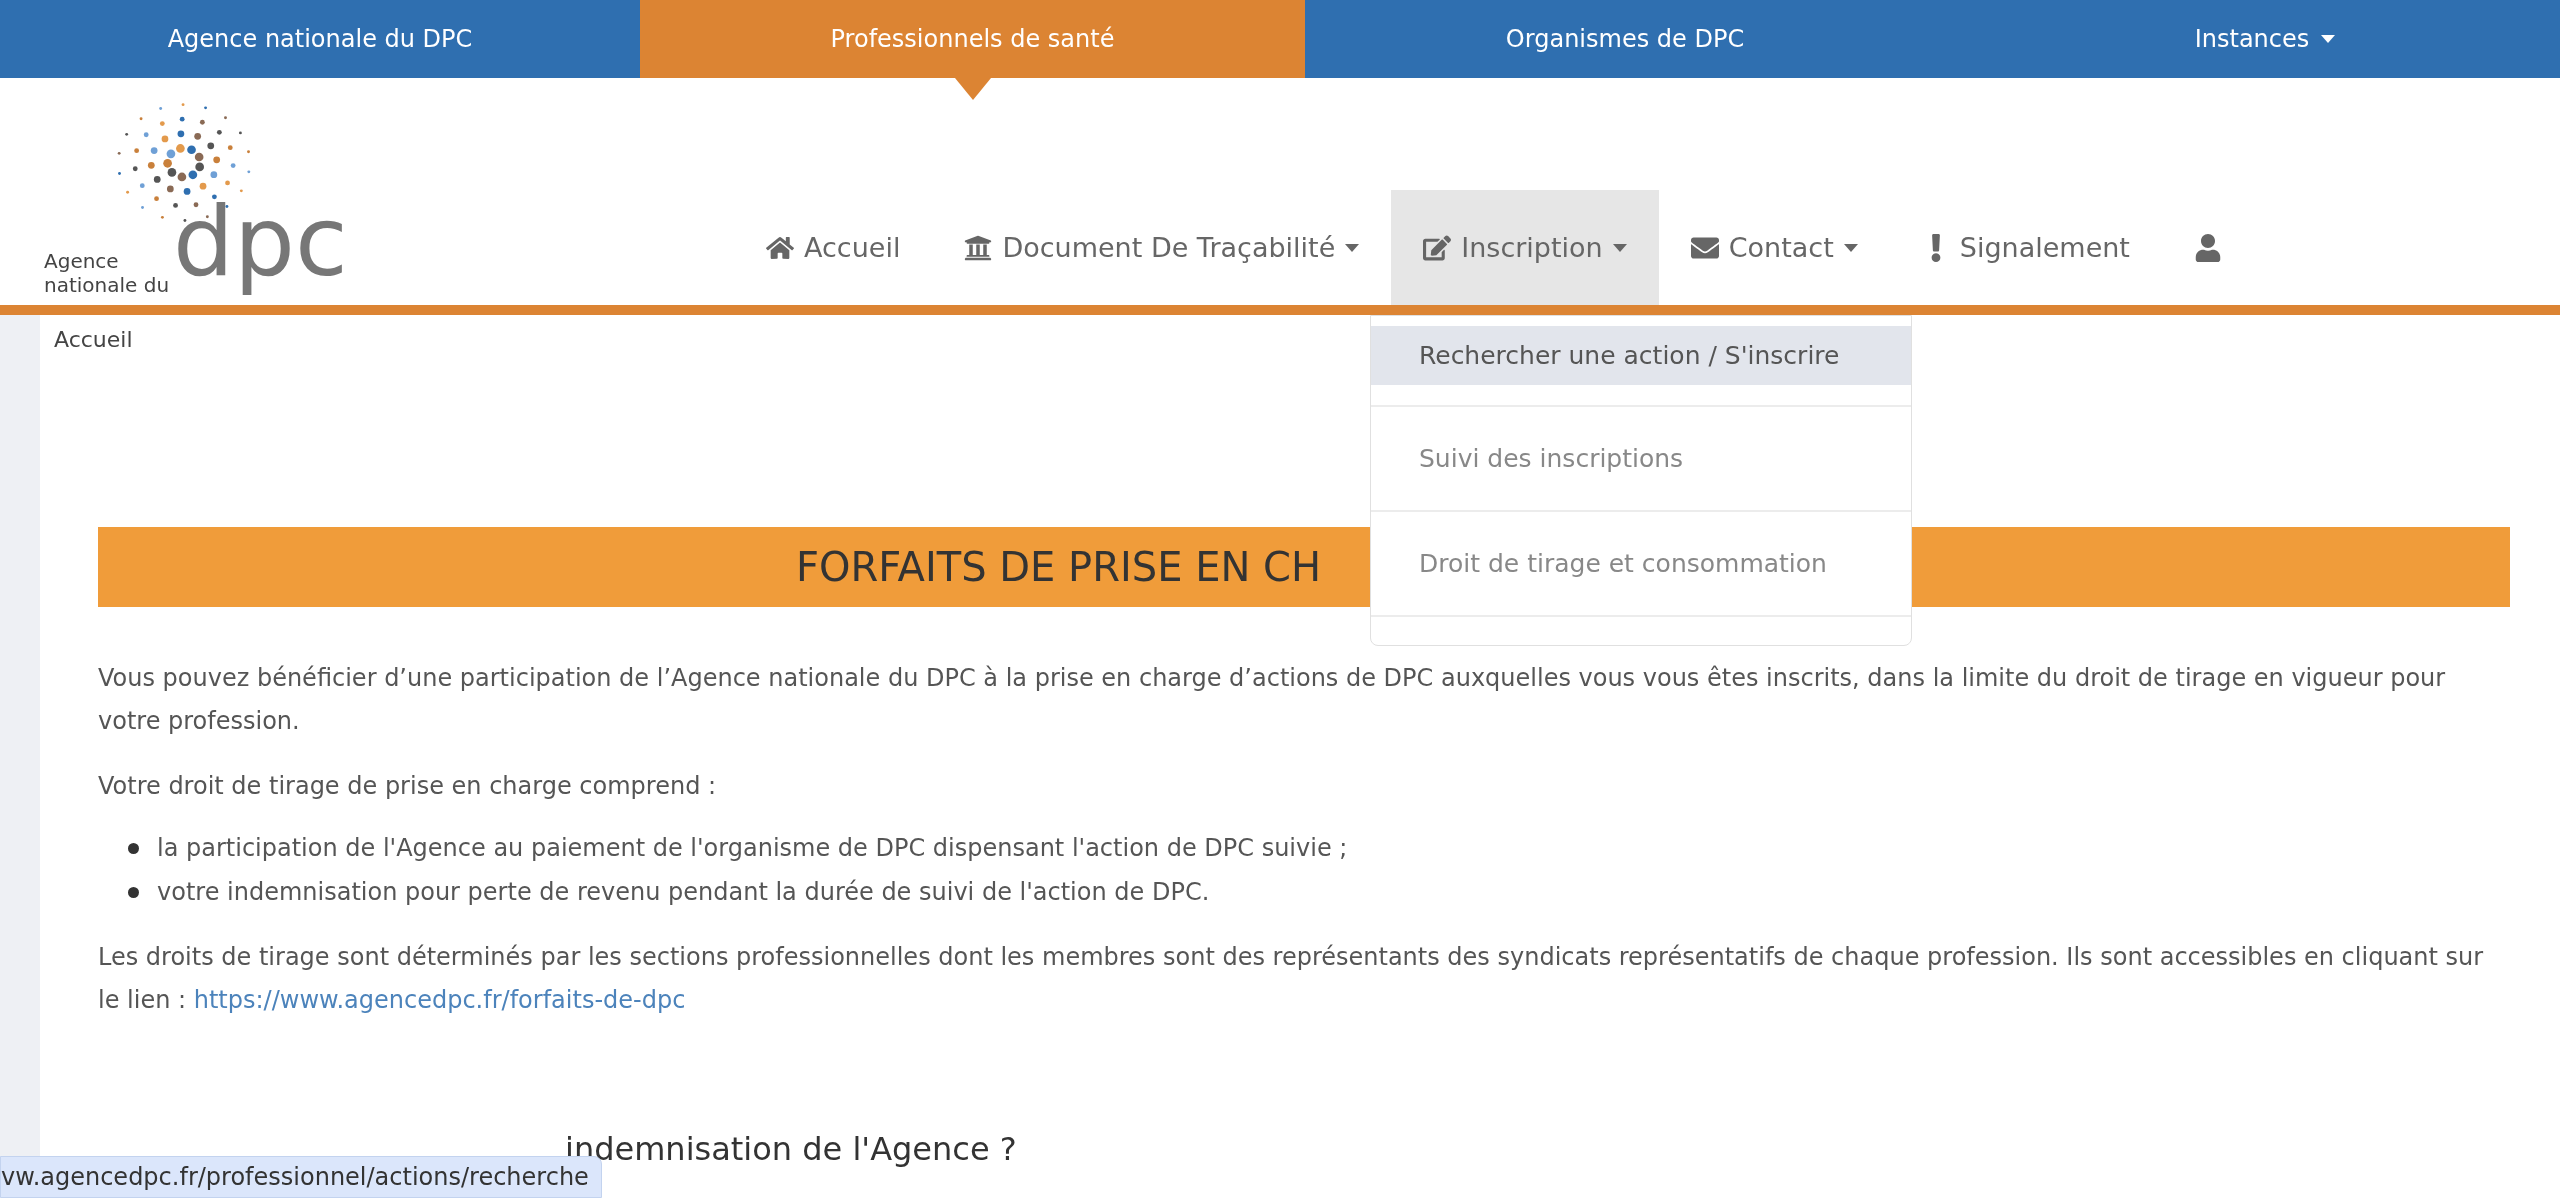 The height and width of the screenshot is (1198, 2560). What do you see at coordinates (408, 786) in the screenshot?
I see `paragraph: Votre droit de tirage de prise en charge comprend :` at bounding box center [408, 786].